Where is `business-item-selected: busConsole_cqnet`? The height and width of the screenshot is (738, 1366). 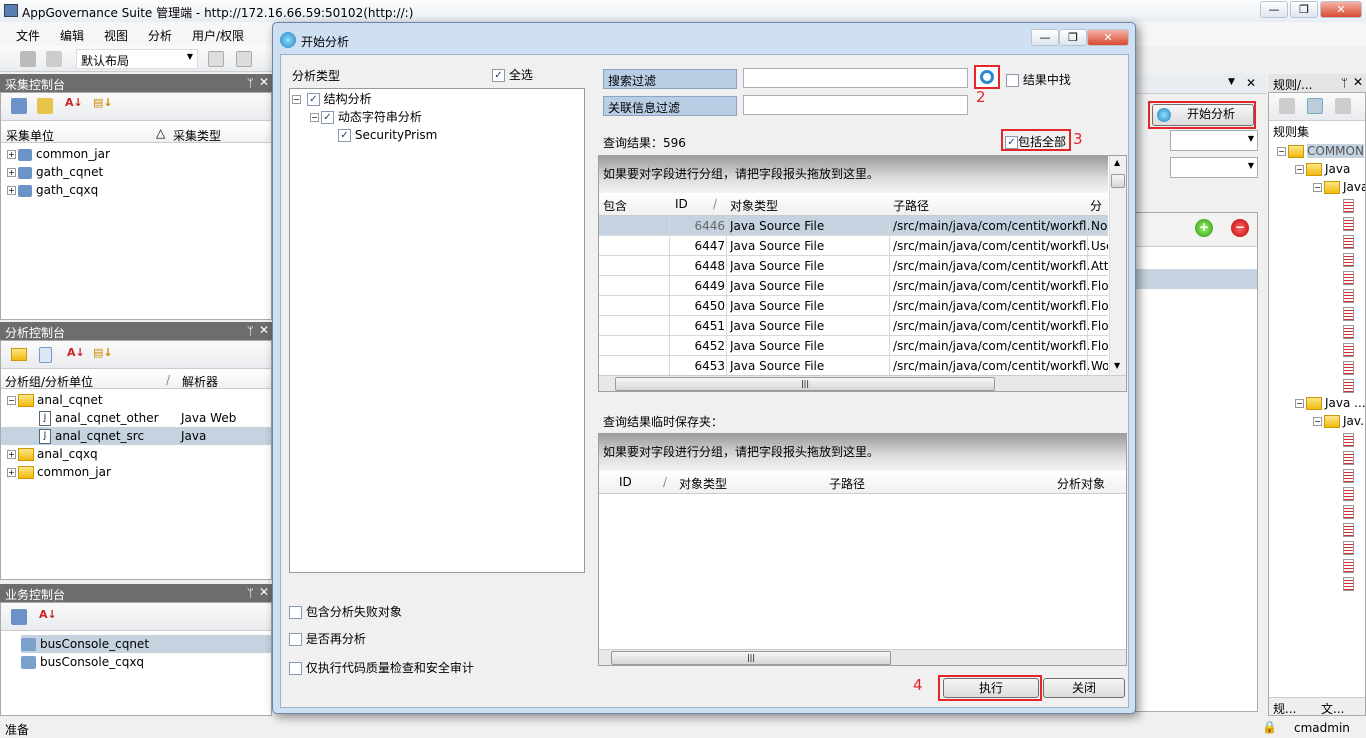
business-item-selected: busConsole_cqnet is located at coordinates (146, 644).